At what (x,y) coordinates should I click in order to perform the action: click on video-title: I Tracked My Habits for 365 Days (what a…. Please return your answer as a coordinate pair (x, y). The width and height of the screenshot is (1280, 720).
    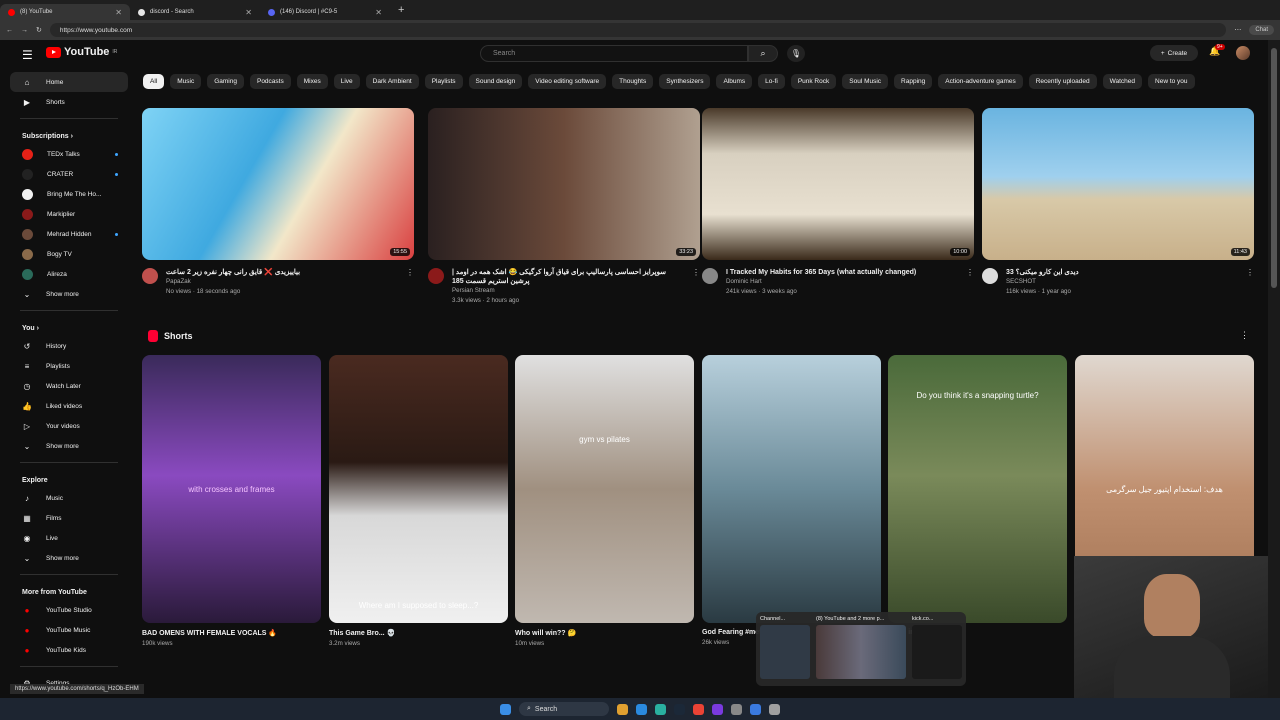
    Looking at the image, I should click on (842, 272).